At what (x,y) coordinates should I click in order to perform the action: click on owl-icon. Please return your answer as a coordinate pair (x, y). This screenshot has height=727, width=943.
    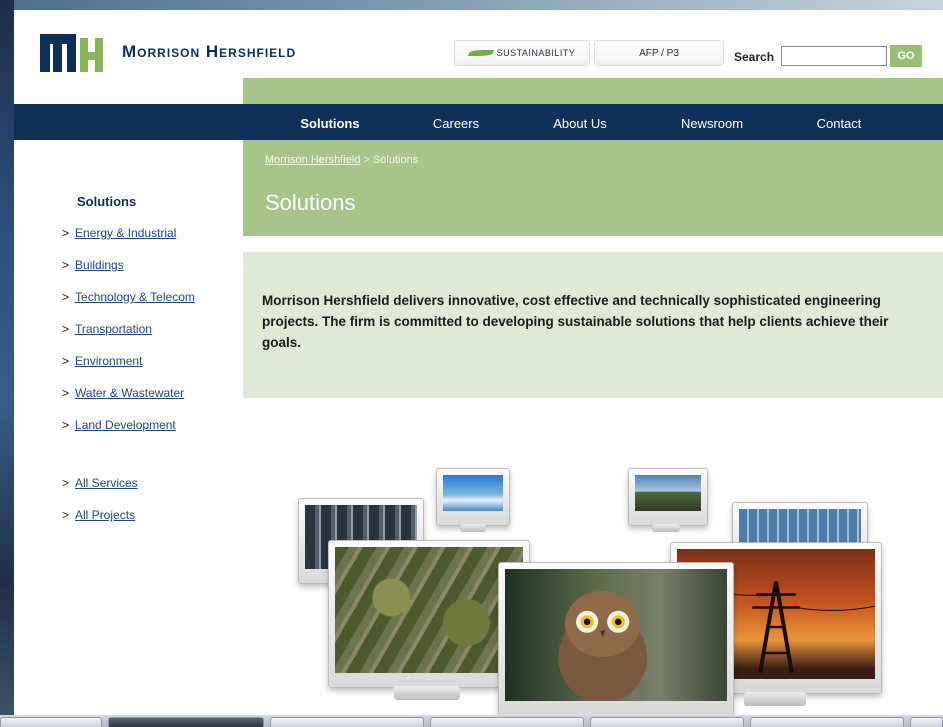
    Looking at the image, I should click on (616, 636).